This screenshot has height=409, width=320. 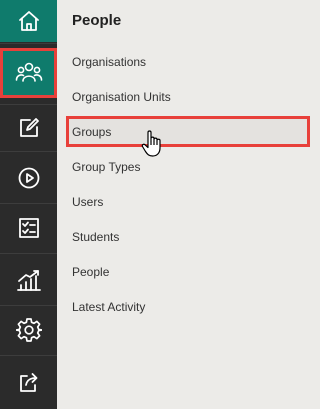 I want to click on gear-icon, so click(x=28, y=330).